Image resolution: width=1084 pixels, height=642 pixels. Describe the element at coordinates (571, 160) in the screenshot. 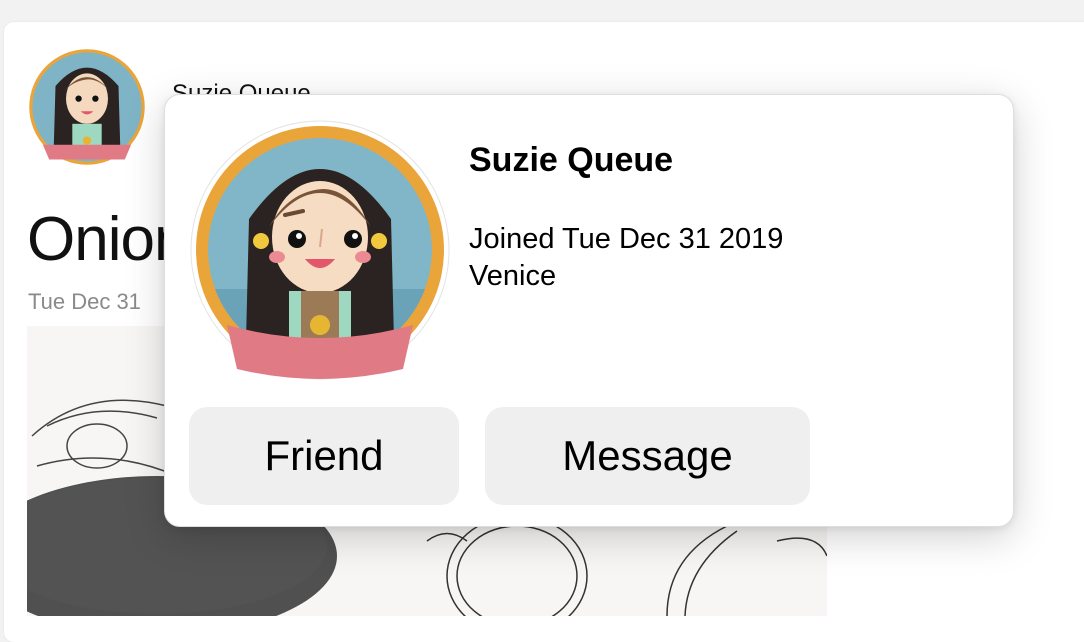

I see `profile-name: Suzie Queue` at that location.